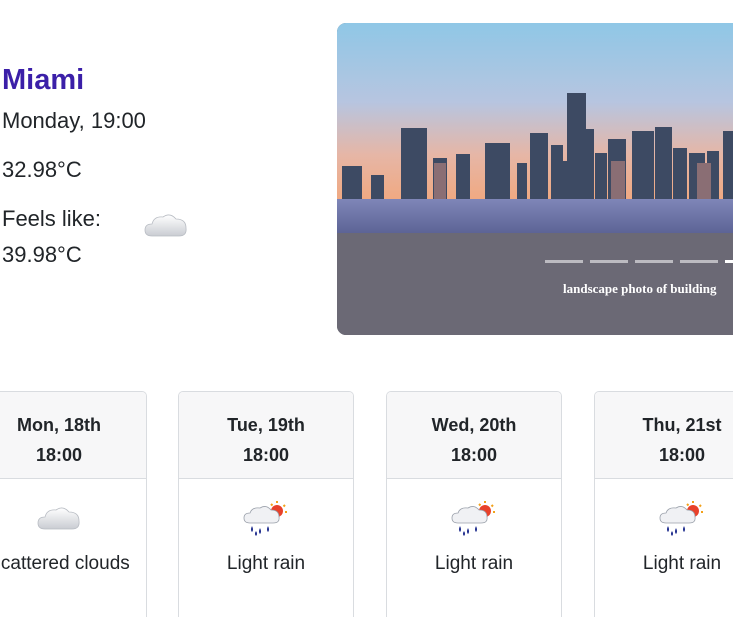  I want to click on carousel-caption: landscape photo of building, so click(640, 288).